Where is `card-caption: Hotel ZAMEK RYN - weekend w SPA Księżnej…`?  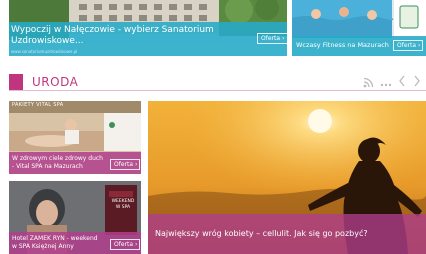 card-caption: Hotel ZAMEK RYN - weekend w SPA Księżnej… is located at coordinates (55, 242).